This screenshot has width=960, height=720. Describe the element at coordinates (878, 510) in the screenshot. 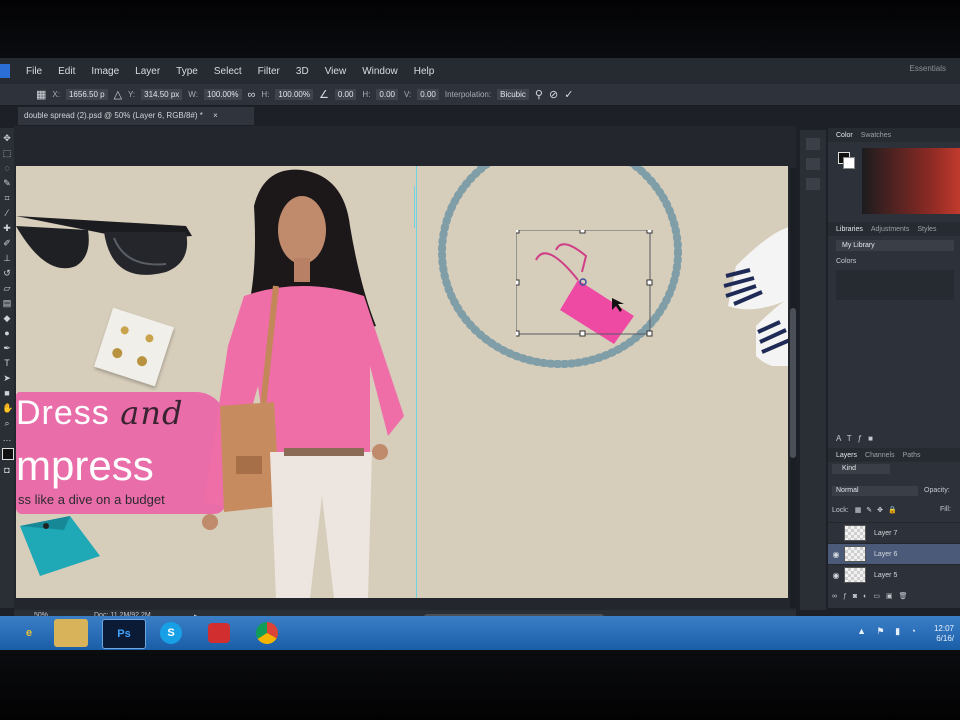

I see `lock-icons: ▦✎✥🔒` at that location.